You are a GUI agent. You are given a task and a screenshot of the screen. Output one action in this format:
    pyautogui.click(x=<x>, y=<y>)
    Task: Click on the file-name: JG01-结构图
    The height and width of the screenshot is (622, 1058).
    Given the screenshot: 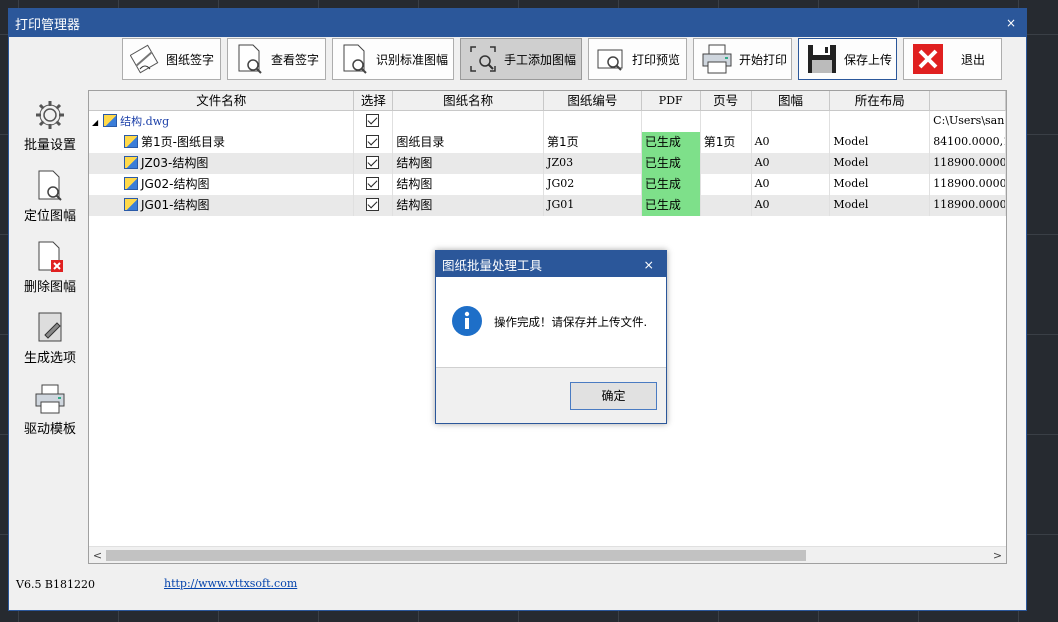 What is the action you would take?
    pyautogui.click(x=175, y=205)
    